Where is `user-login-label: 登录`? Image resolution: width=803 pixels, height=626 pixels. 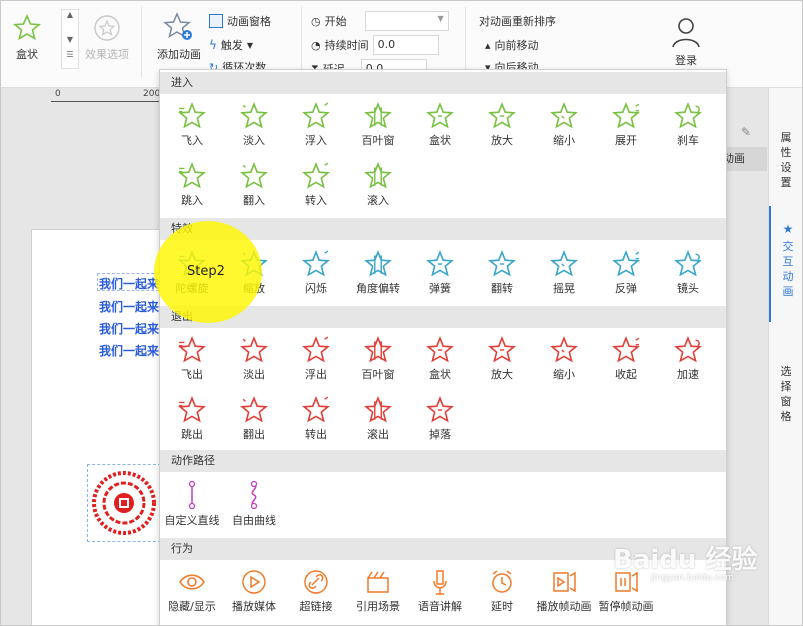 user-login-label: 登录 is located at coordinates (686, 60).